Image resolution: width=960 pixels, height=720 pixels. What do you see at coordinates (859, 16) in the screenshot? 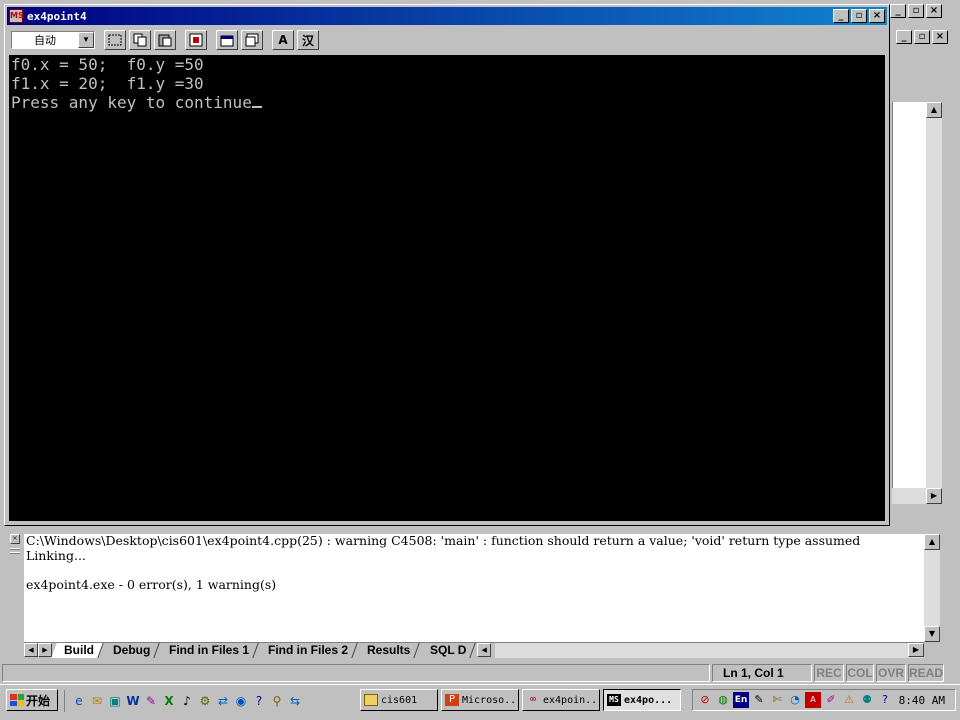
I see `console-maximize-button: ▫` at bounding box center [859, 16].